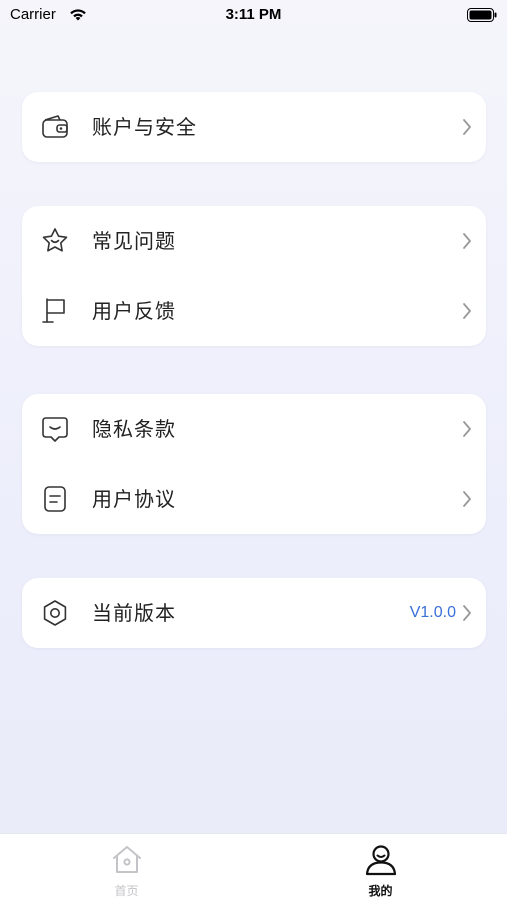 Image resolution: width=507 pixels, height=901 pixels. What do you see at coordinates (55, 499) in the screenshot?
I see `document-icon` at bounding box center [55, 499].